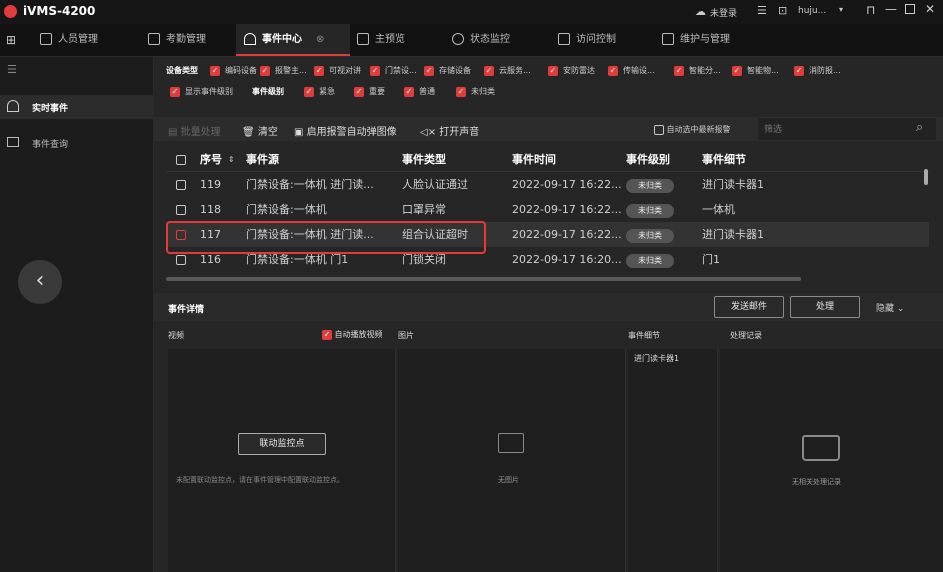 Image resolution: width=943 pixels, height=572 pixels. Describe the element at coordinates (435, 234) in the screenshot. I see `cell-type: 组合认证超时` at that location.